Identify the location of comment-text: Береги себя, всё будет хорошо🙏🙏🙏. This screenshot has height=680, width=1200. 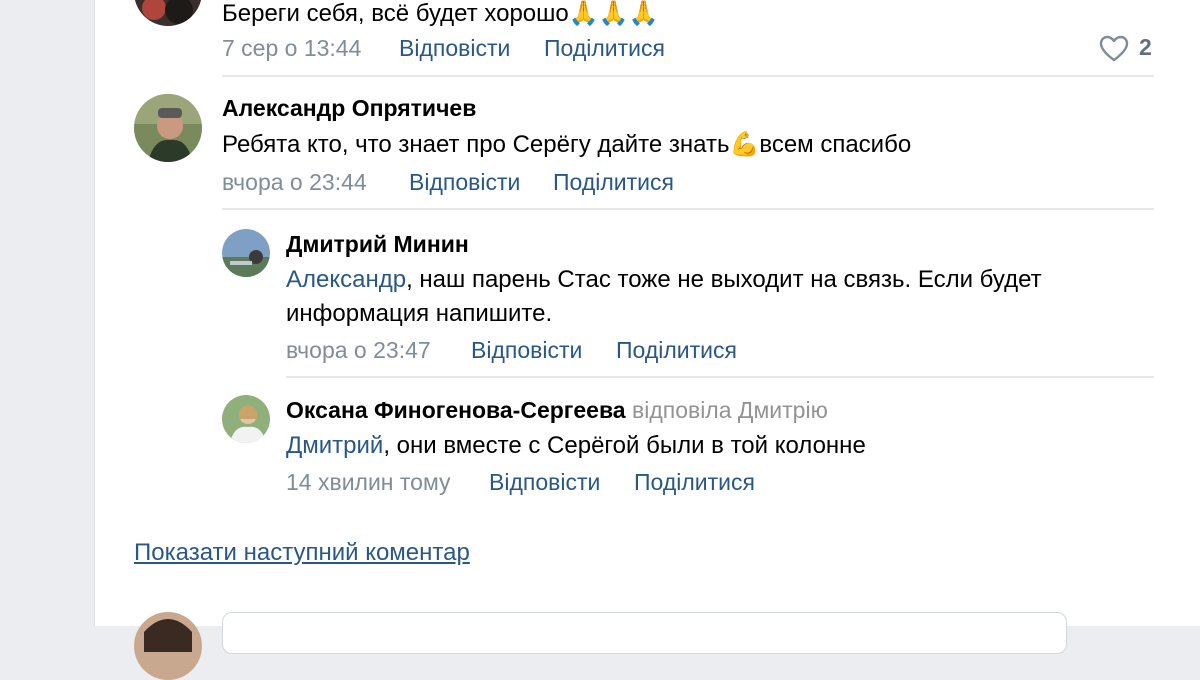
(440, 13).